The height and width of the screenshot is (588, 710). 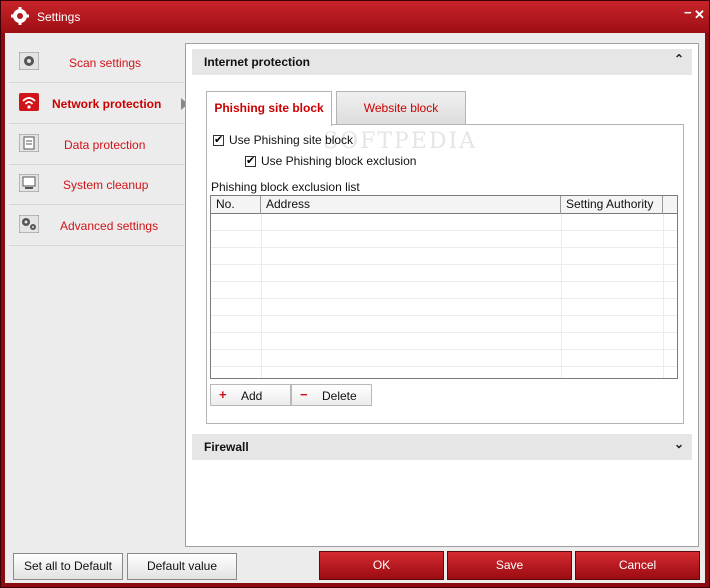 I want to click on sidebar-item-network-protection: Network protection, so click(x=98, y=104).